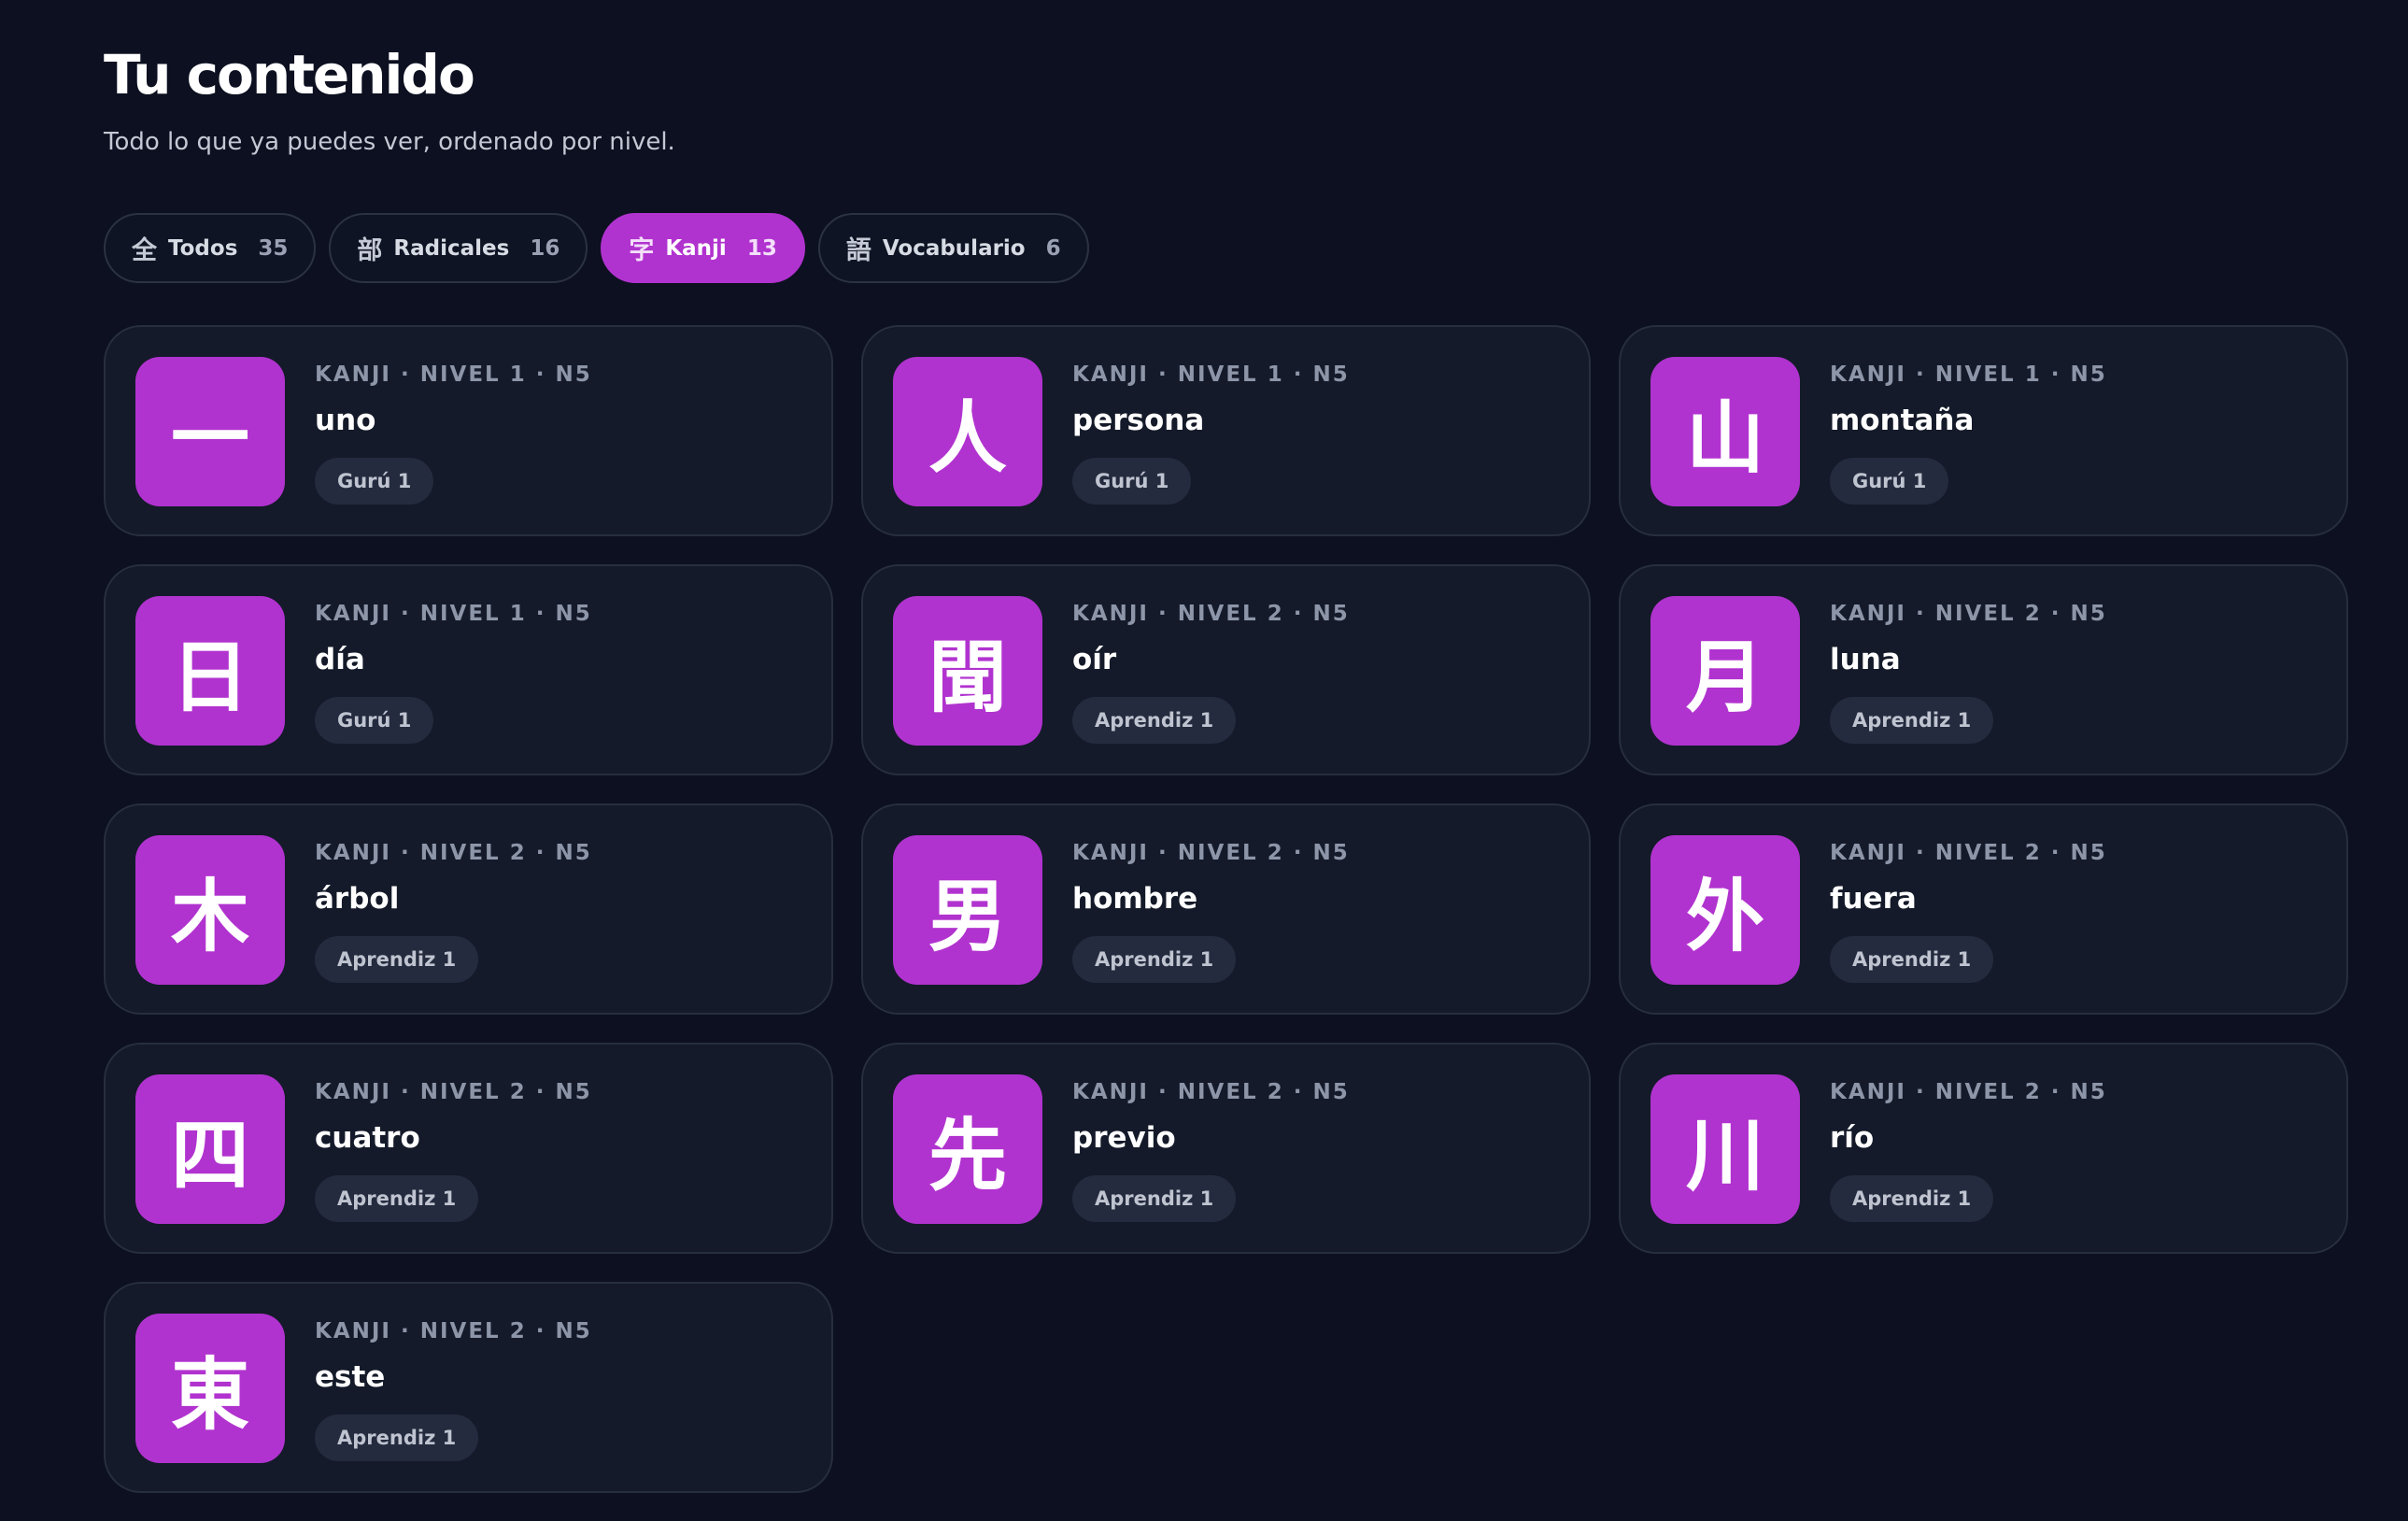 The image size is (2408, 1521). Describe the element at coordinates (210, 1149) in the screenshot. I see `kanji-glyph: 四` at that location.